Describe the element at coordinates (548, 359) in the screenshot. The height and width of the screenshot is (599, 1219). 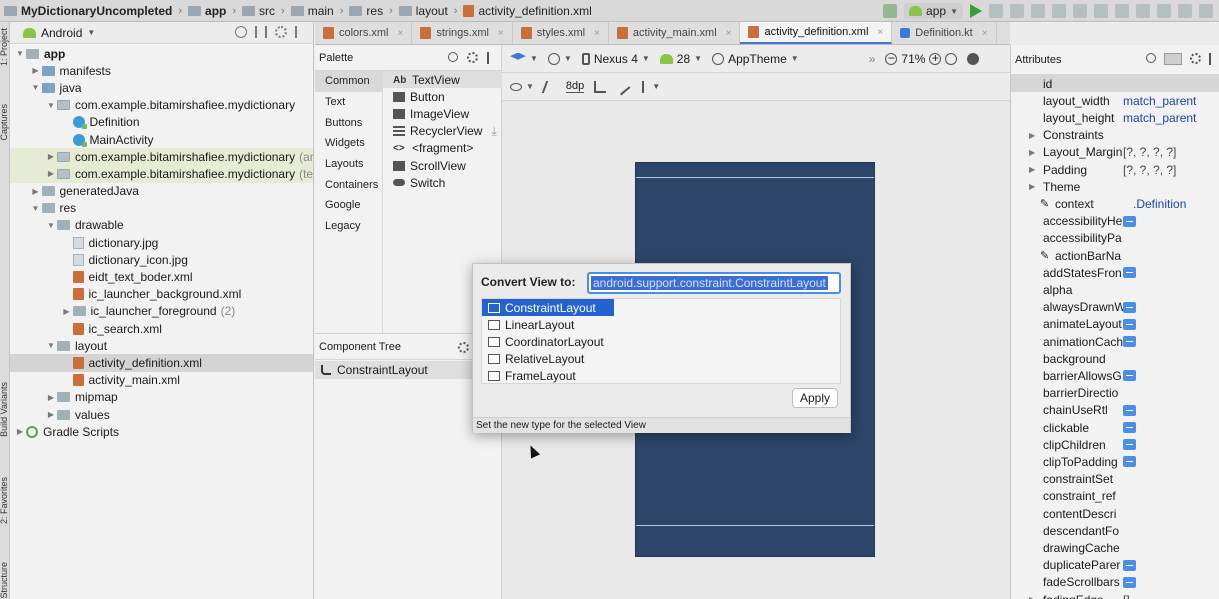
I see `view-type-option: RelativeLayout` at that location.